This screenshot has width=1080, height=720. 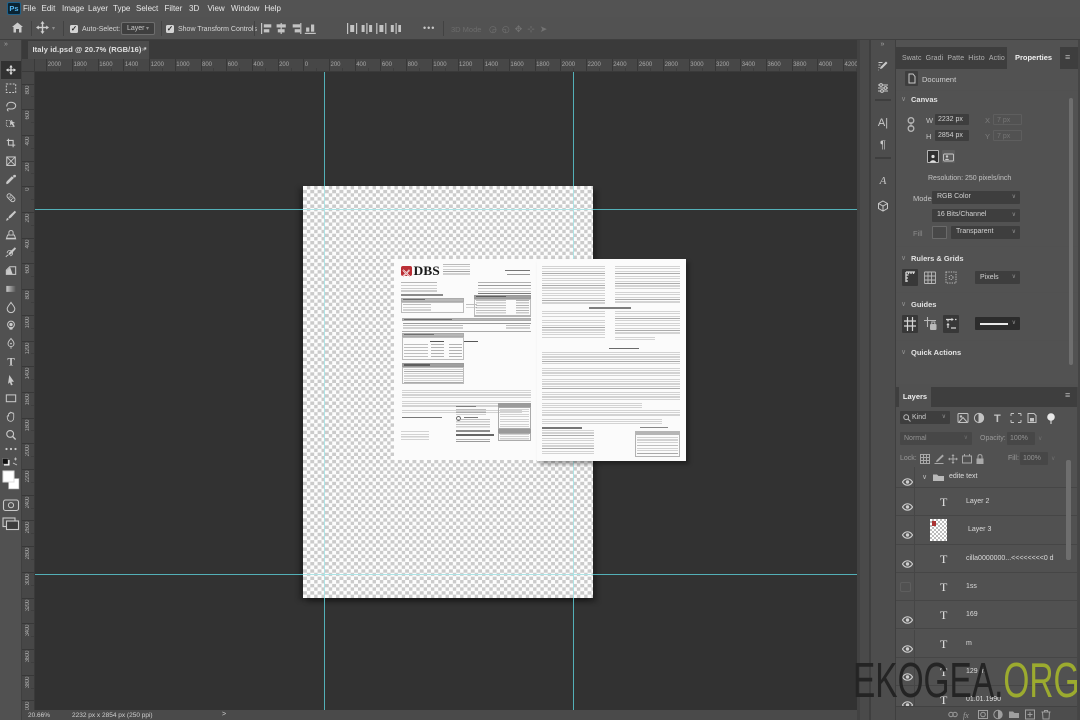 I want to click on svg-text: A|, so click(x=882, y=123).